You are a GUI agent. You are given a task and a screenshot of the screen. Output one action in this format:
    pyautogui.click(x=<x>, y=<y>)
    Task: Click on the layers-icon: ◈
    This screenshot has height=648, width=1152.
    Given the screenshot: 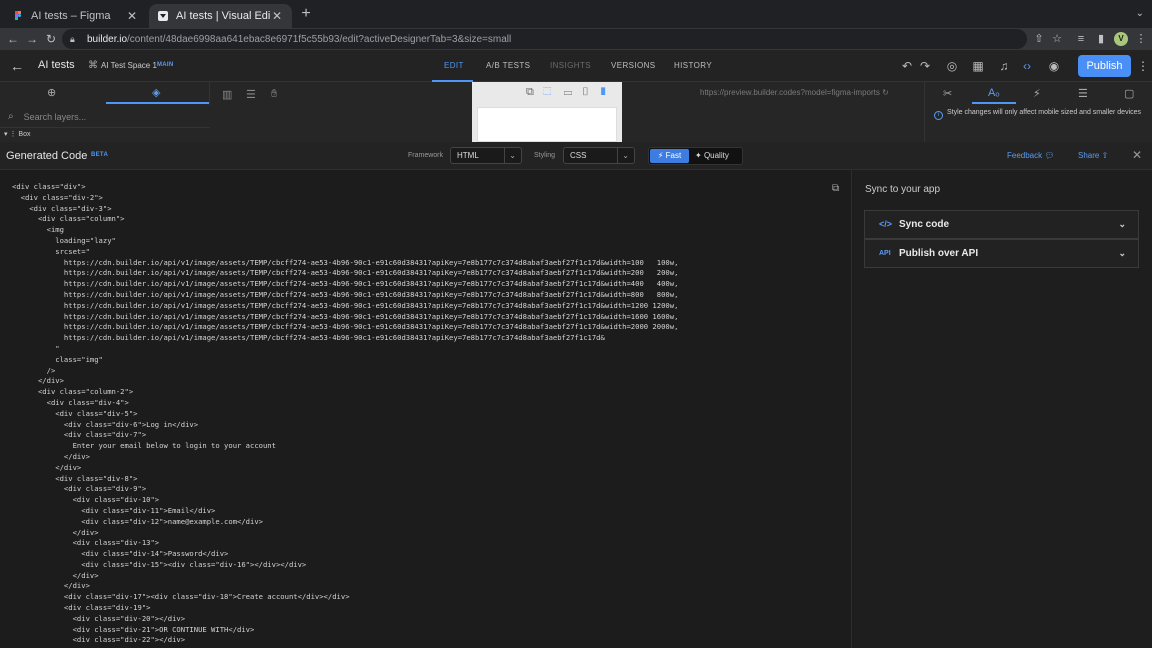 What is the action you would take?
    pyautogui.click(x=156, y=92)
    